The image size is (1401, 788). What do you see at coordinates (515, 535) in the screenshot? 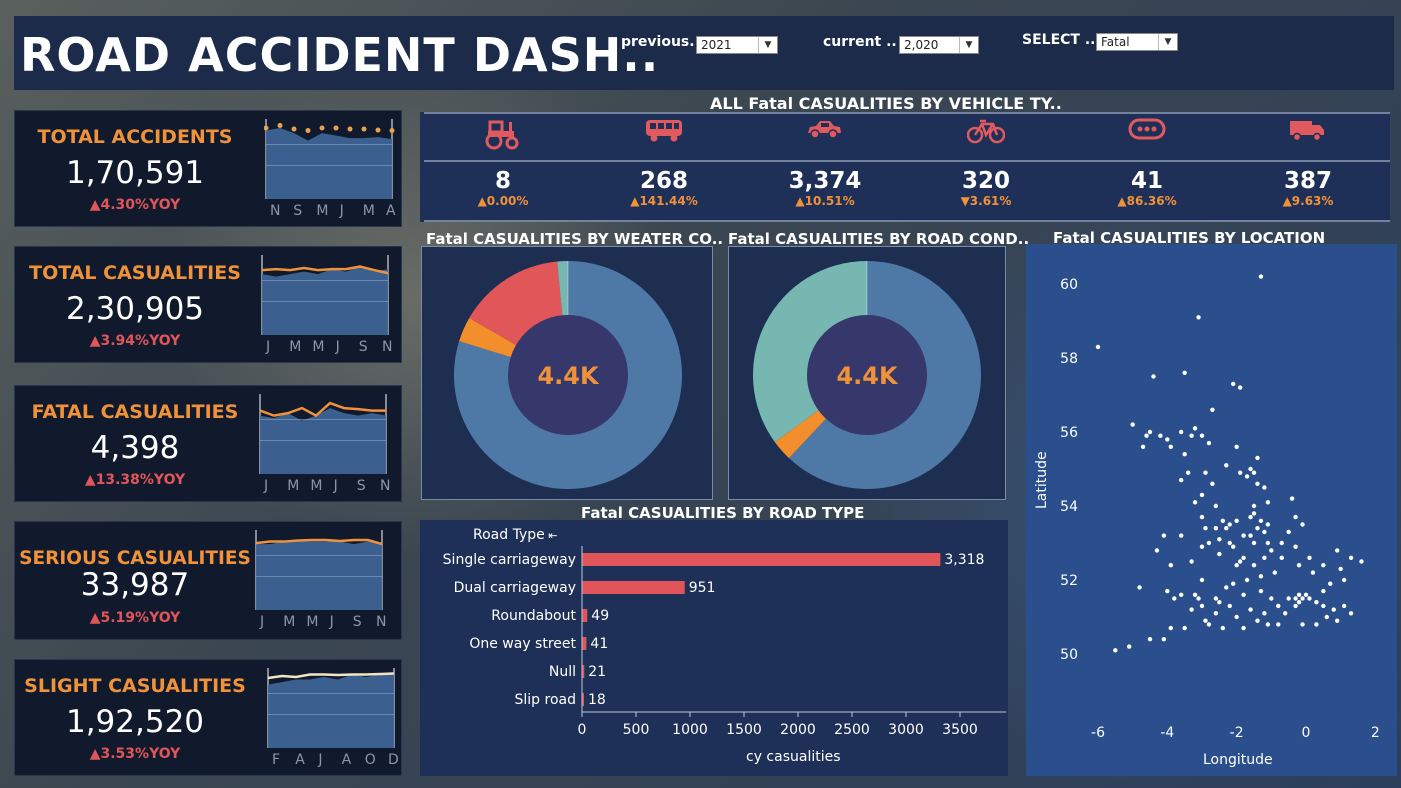
I see `road-type-header: Road Type ⇤` at bounding box center [515, 535].